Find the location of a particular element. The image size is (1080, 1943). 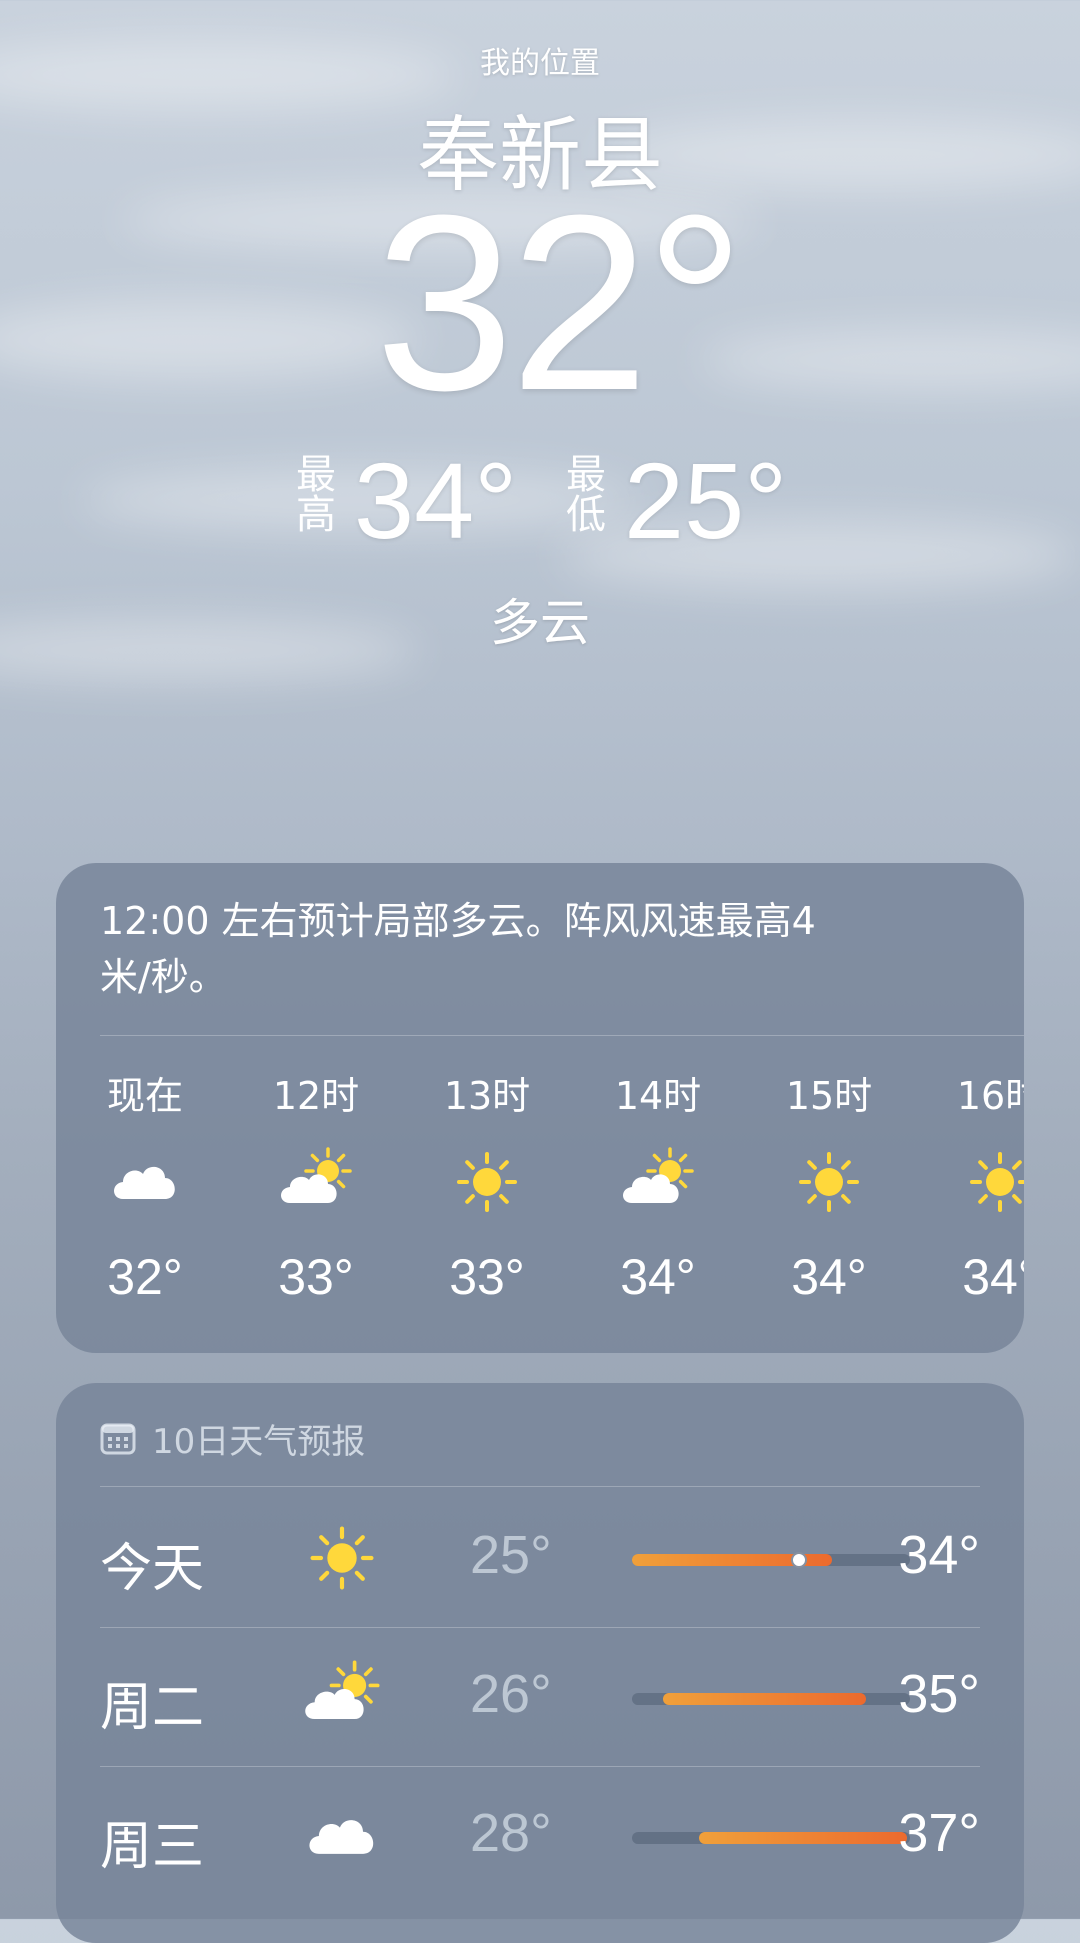

ten-day-title: 10日天气预报 is located at coordinates (259, 1441).